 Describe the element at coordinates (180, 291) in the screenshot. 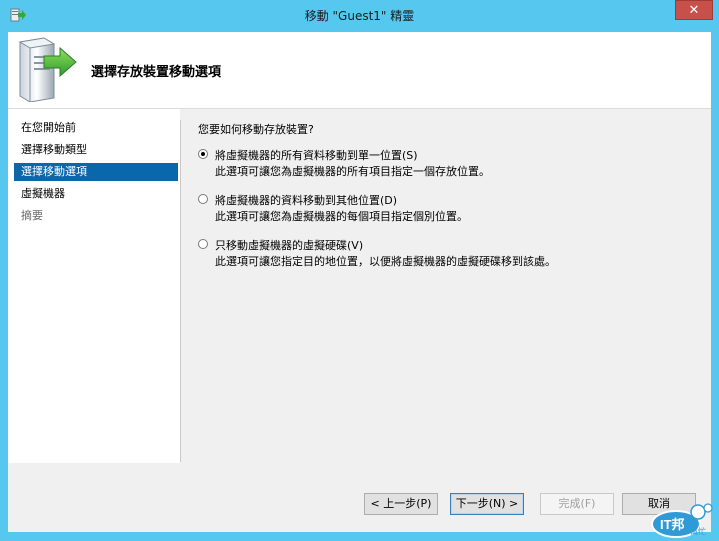

I see `nav-divider` at that location.